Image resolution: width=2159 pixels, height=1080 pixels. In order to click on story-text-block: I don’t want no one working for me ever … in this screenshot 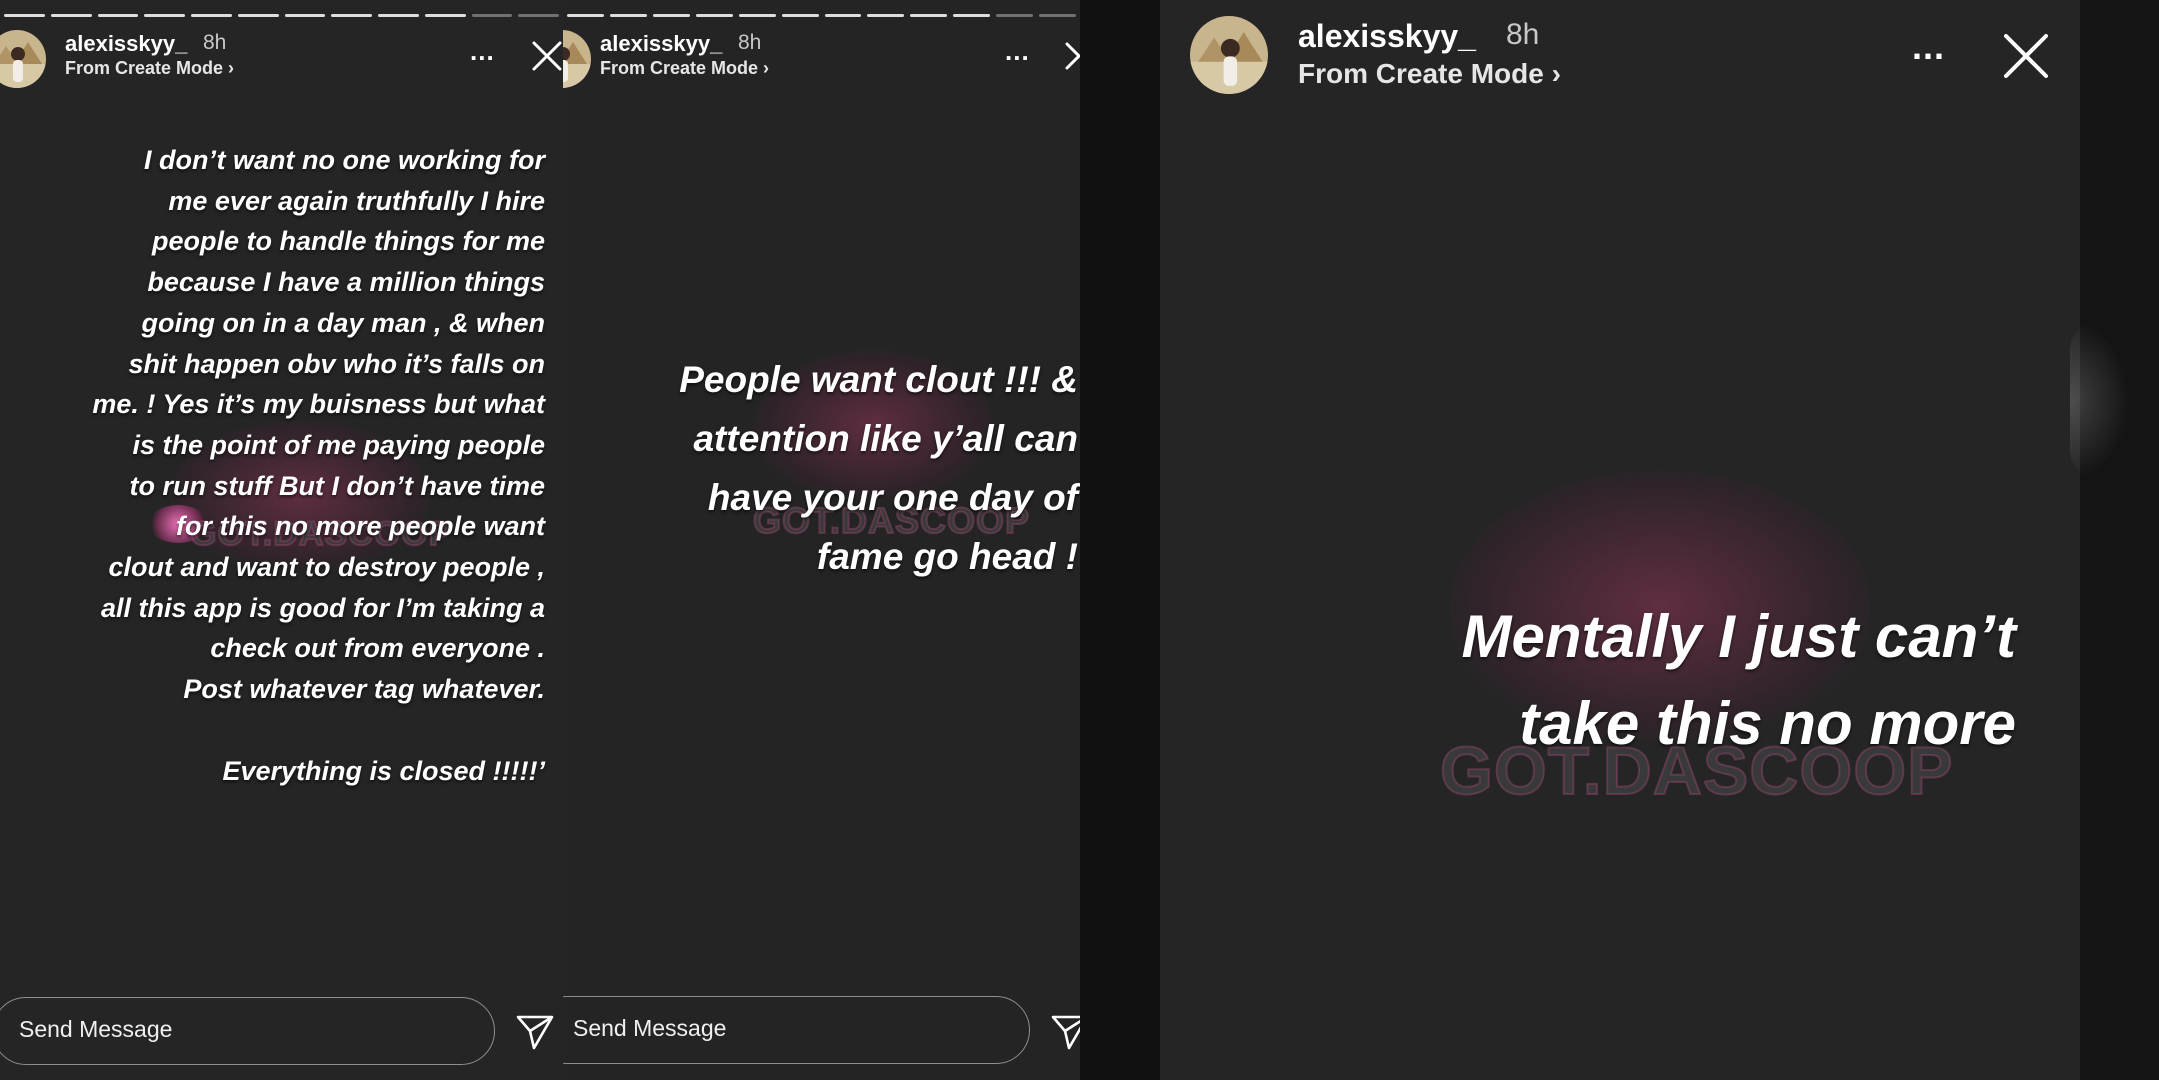, I will do `click(318, 465)`.